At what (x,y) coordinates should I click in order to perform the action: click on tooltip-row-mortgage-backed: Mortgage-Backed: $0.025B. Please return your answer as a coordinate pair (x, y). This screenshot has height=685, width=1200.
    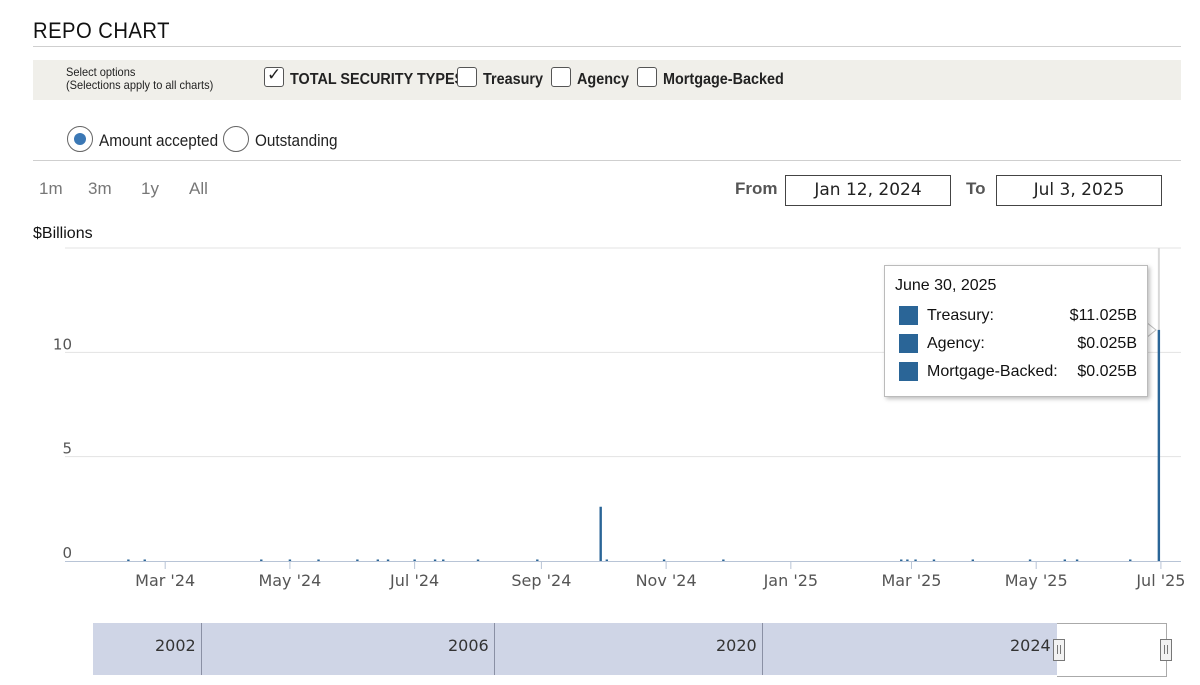
    Looking at the image, I should click on (1018, 372).